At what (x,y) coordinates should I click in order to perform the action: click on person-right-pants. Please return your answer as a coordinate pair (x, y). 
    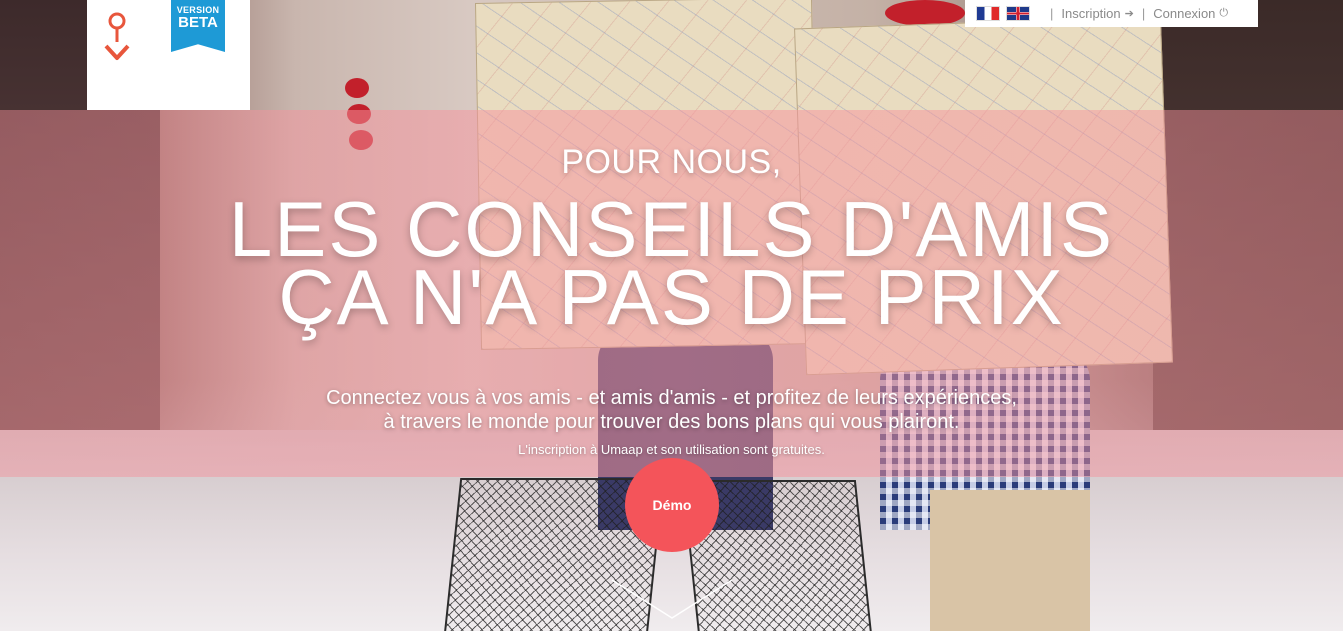
    Looking at the image, I should click on (1010, 560).